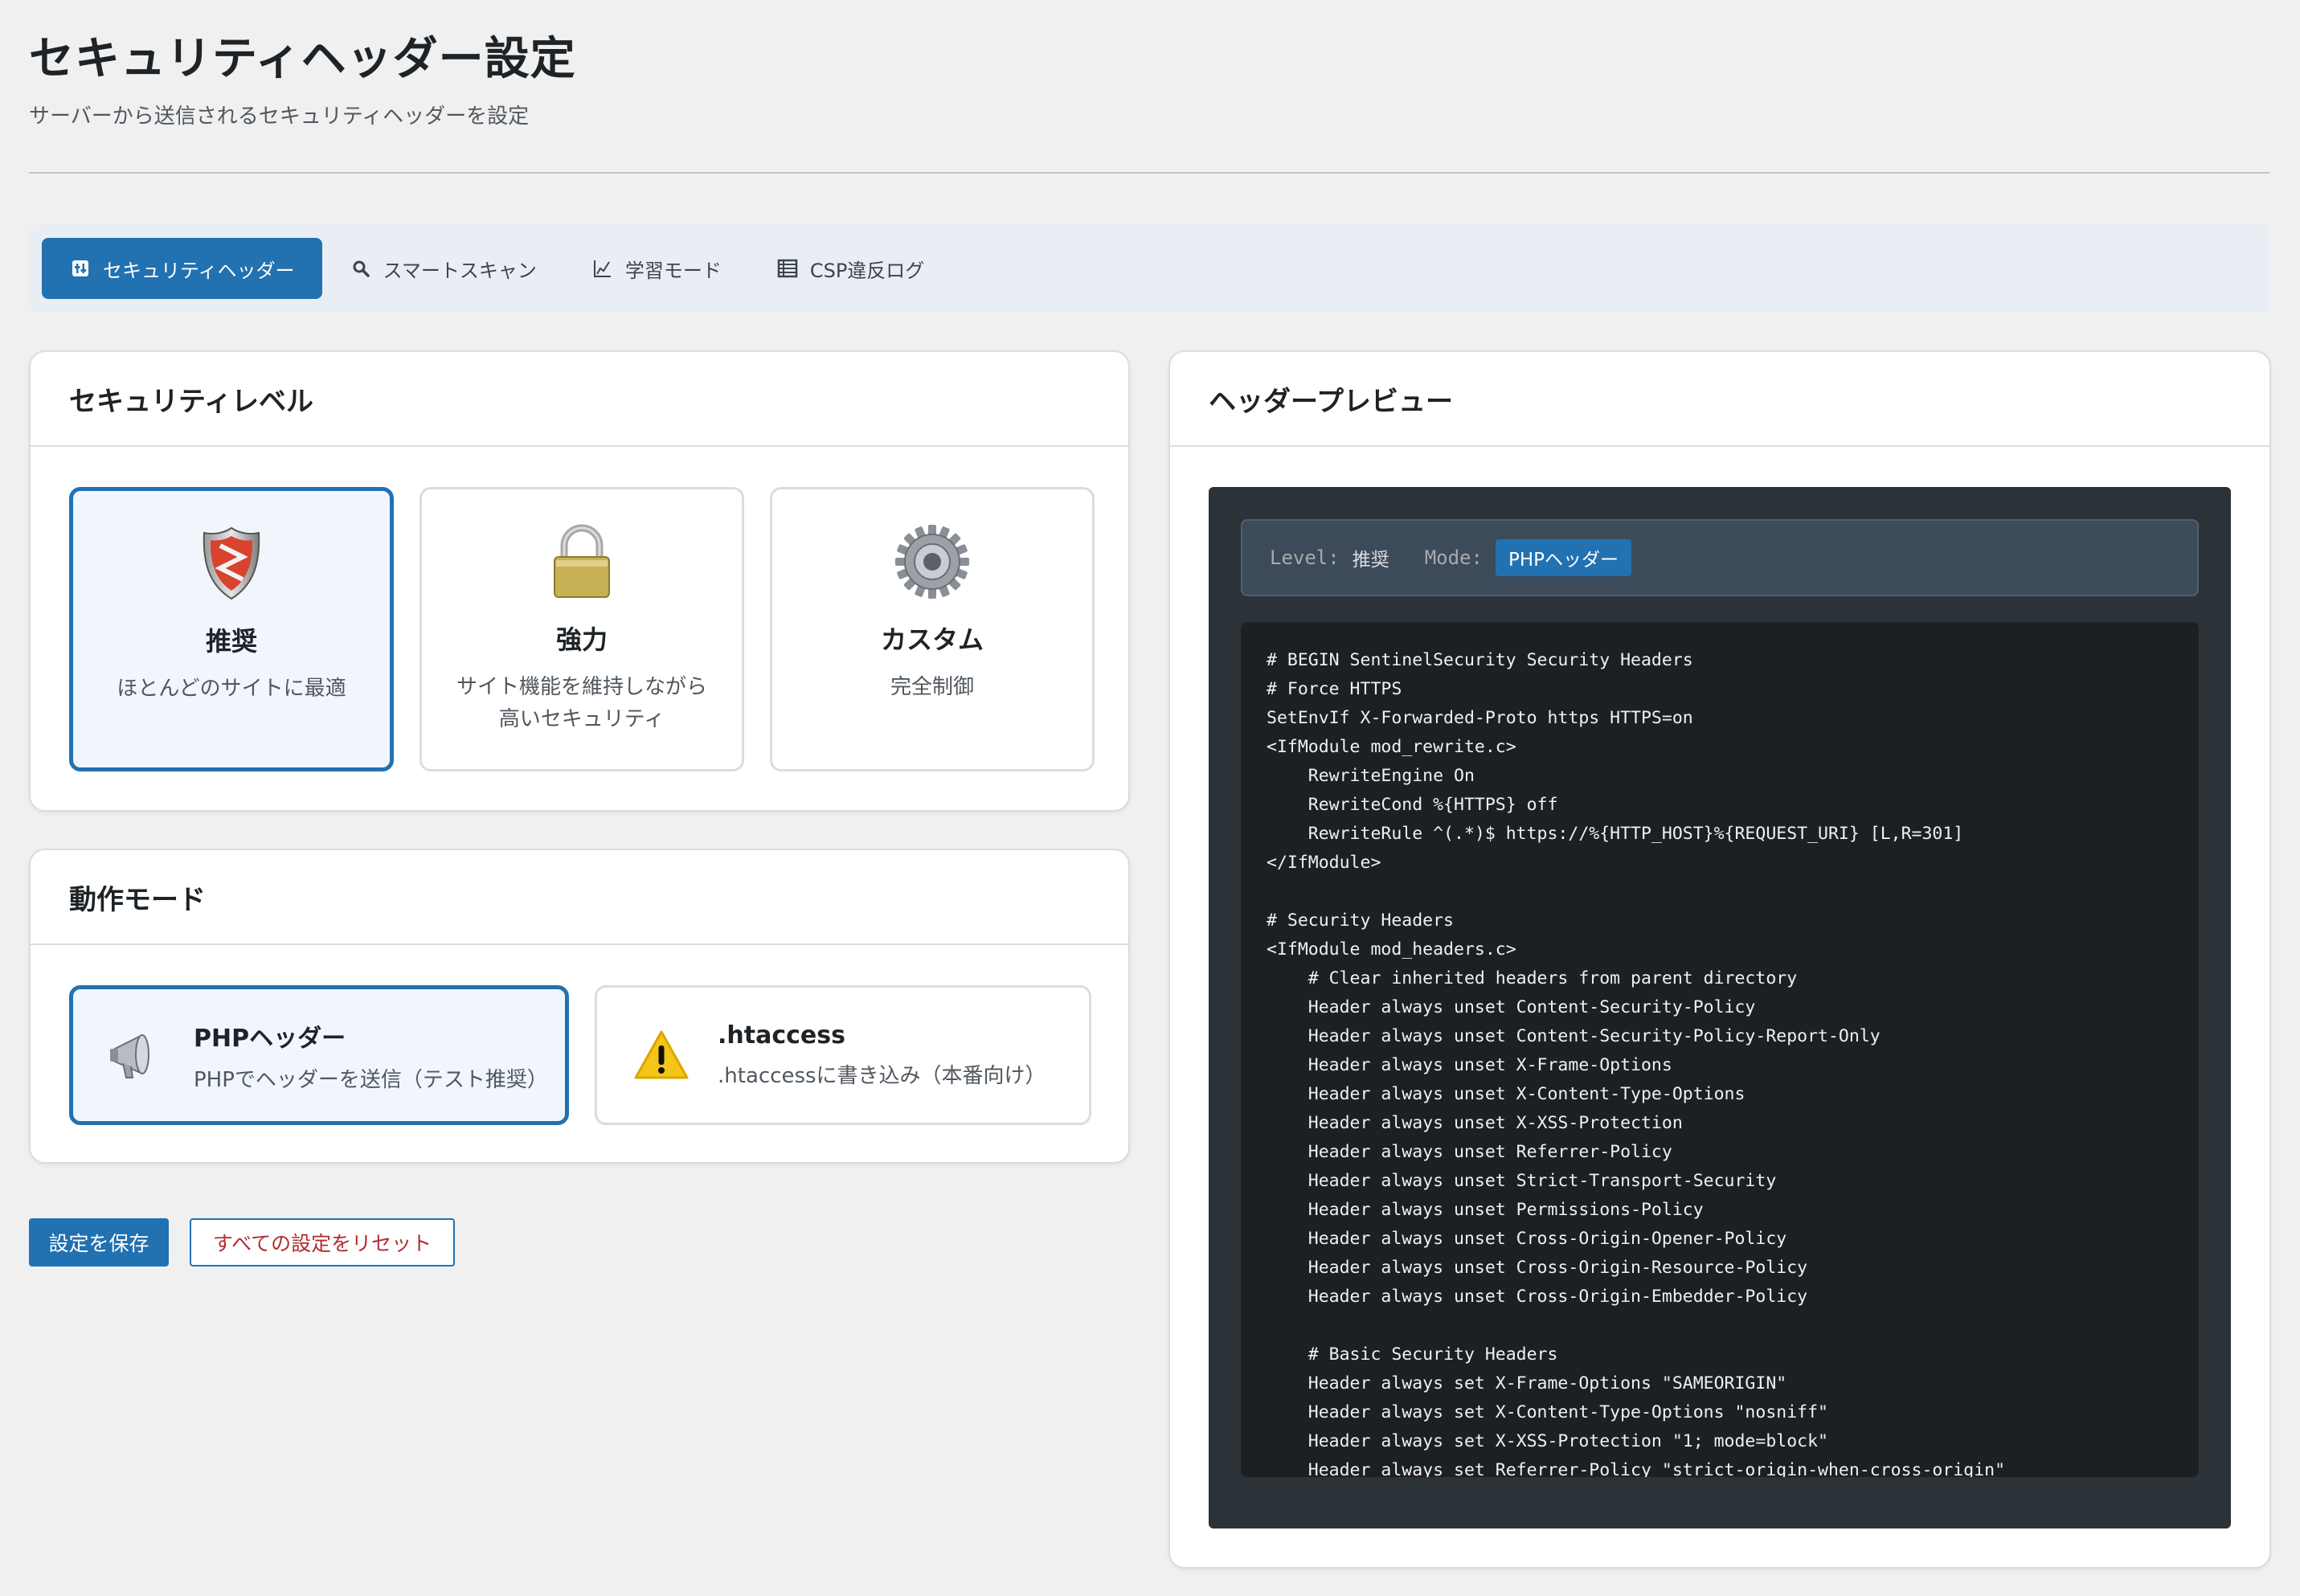 This screenshot has height=1596, width=2300. What do you see at coordinates (673, 270) in the screenshot?
I see `tab-label: 学習モード` at bounding box center [673, 270].